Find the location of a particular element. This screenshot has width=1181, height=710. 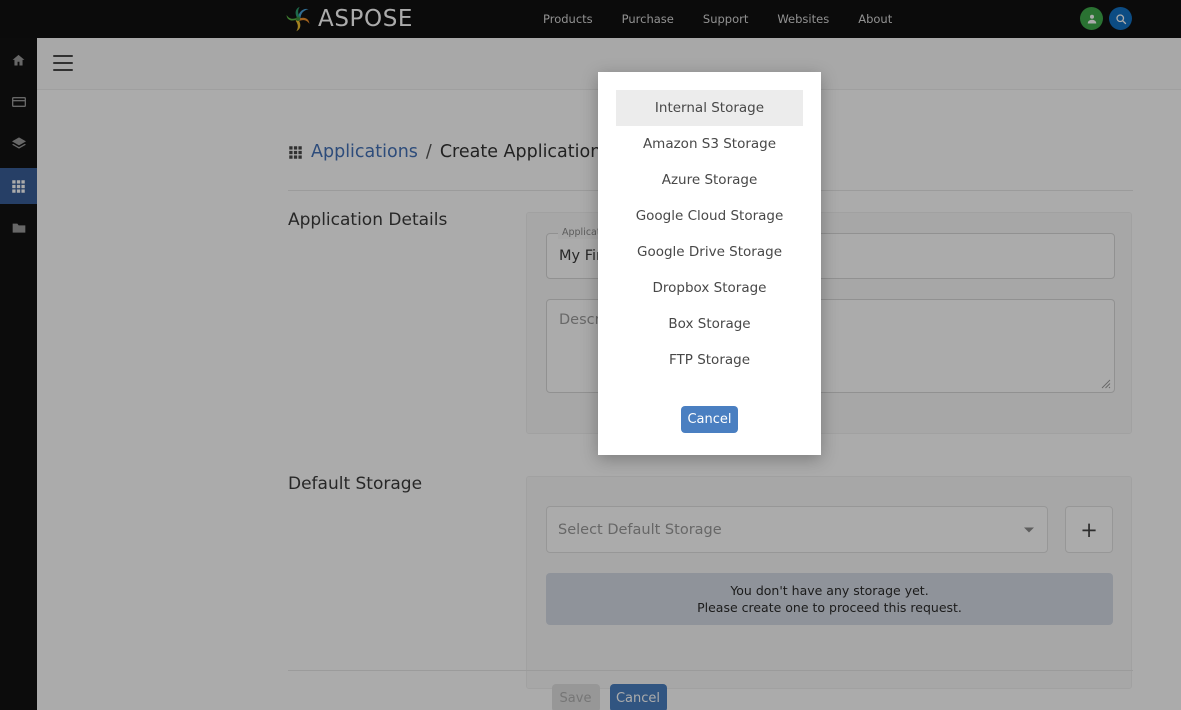

storage-option-dropbox: Dropbox Storage is located at coordinates (709, 288).